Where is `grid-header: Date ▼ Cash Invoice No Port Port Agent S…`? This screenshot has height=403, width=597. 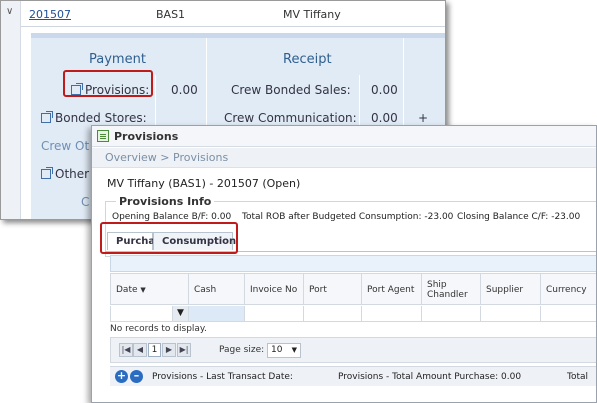 grid-header: Date ▼ Cash Invoice No Port Port Agent S… is located at coordinates (353, 289).